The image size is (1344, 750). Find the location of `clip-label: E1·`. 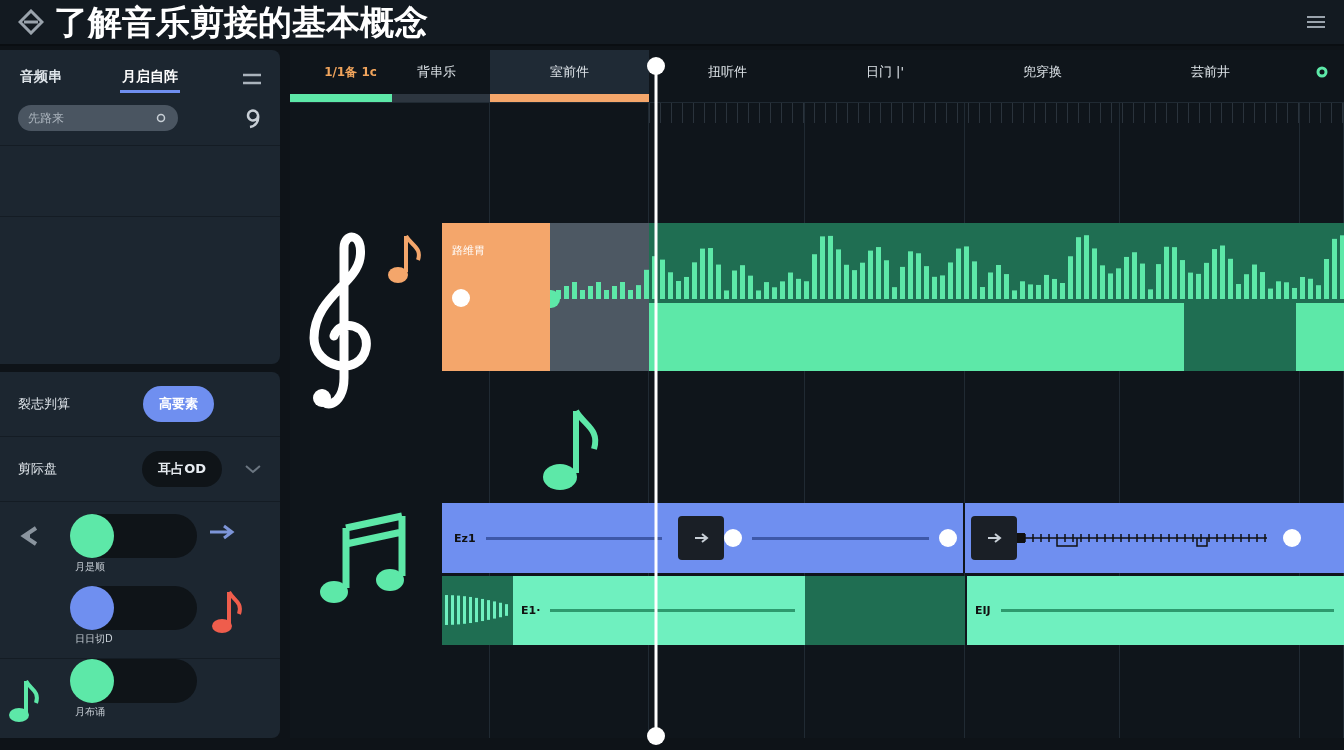

clip-label: E1· is located at coordinates (531, 610).